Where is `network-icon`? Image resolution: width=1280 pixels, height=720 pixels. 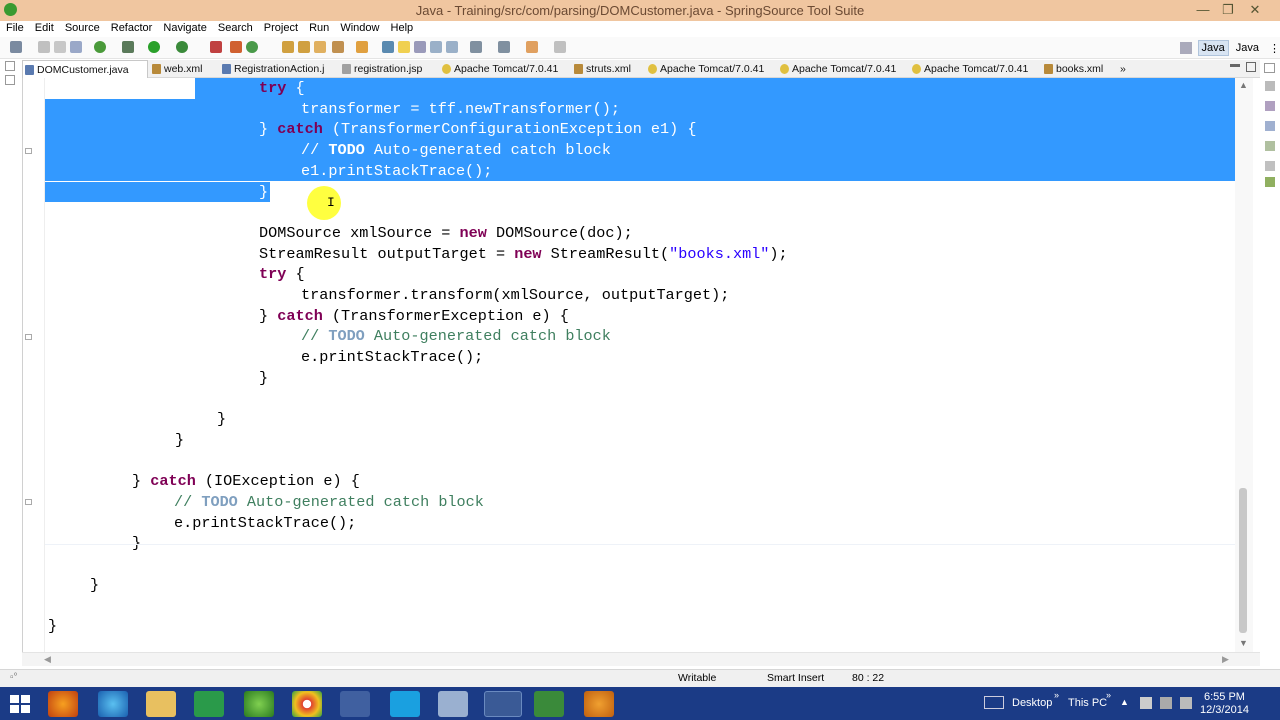 network-icon is located at coordinates (1146, 703).